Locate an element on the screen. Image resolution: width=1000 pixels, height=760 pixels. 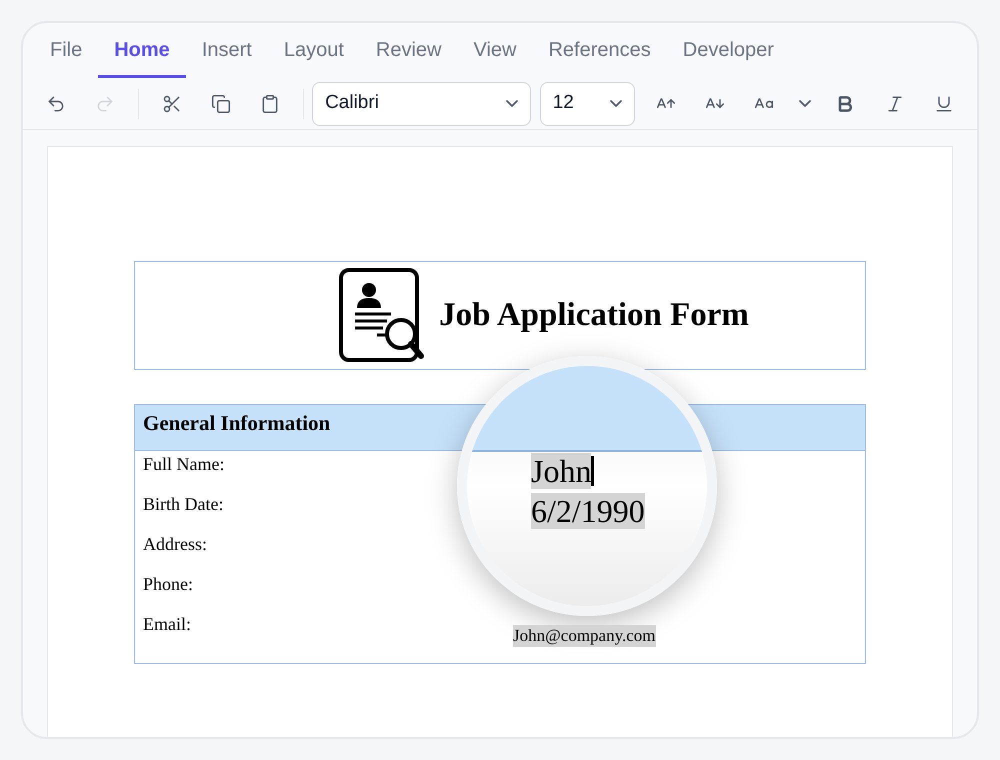
field-label: Full Name: is located at coordinates (184, 464).